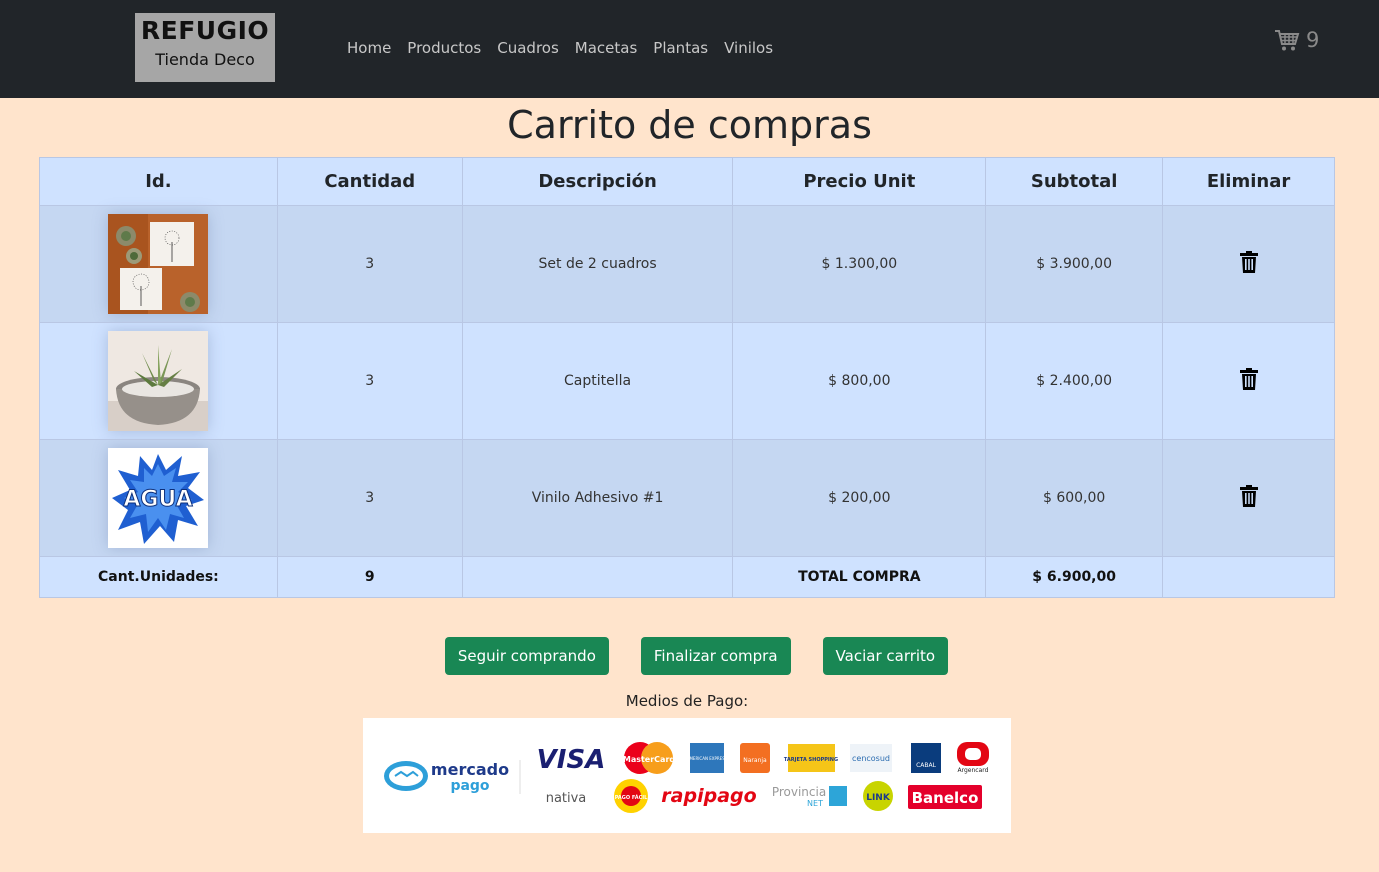 The width and height of the screenshot is (1379, 872). I want to click on link-text: LINK, so click(878, 798).